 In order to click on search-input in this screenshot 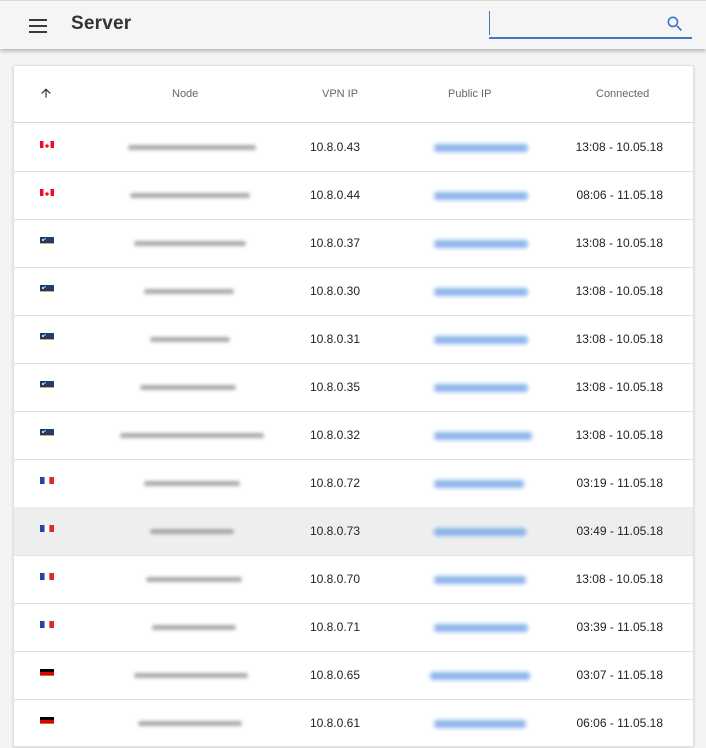, I will do `click(574, 23)`.